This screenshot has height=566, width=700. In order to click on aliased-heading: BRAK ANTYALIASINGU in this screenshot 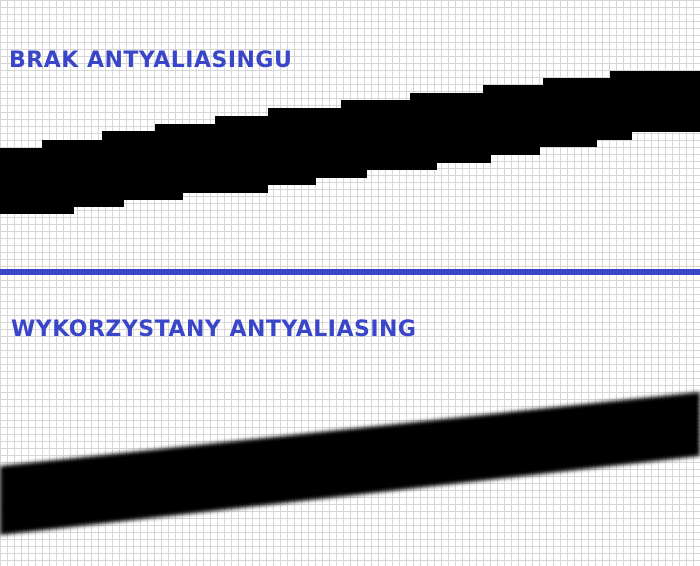, I will do `click(151, 60)`.